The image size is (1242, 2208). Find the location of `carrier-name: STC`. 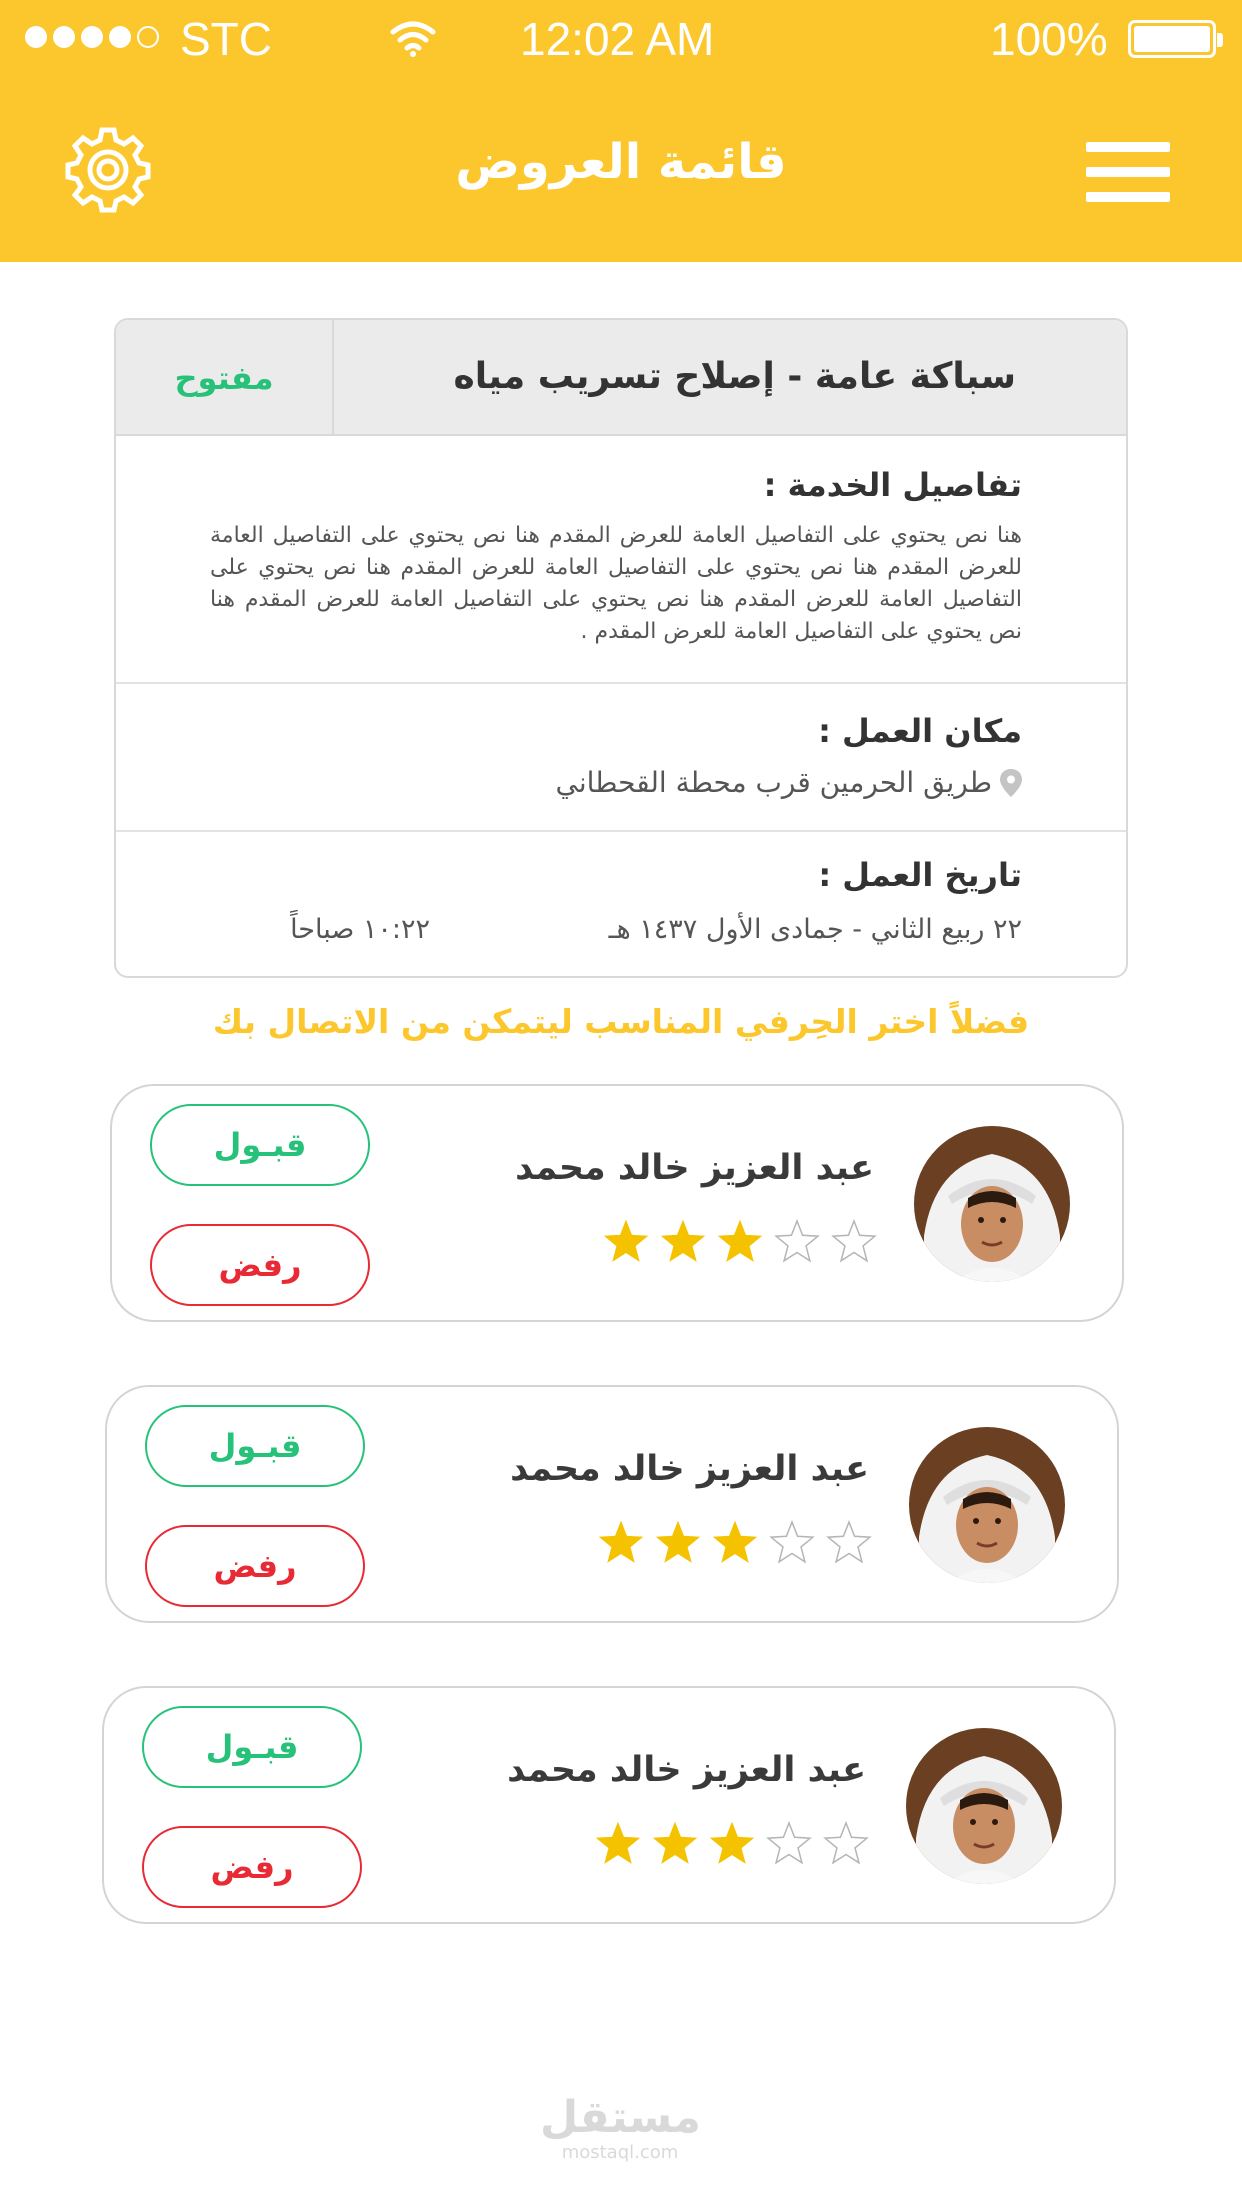

carrier-name: STC is located at coordinates (226, 39).